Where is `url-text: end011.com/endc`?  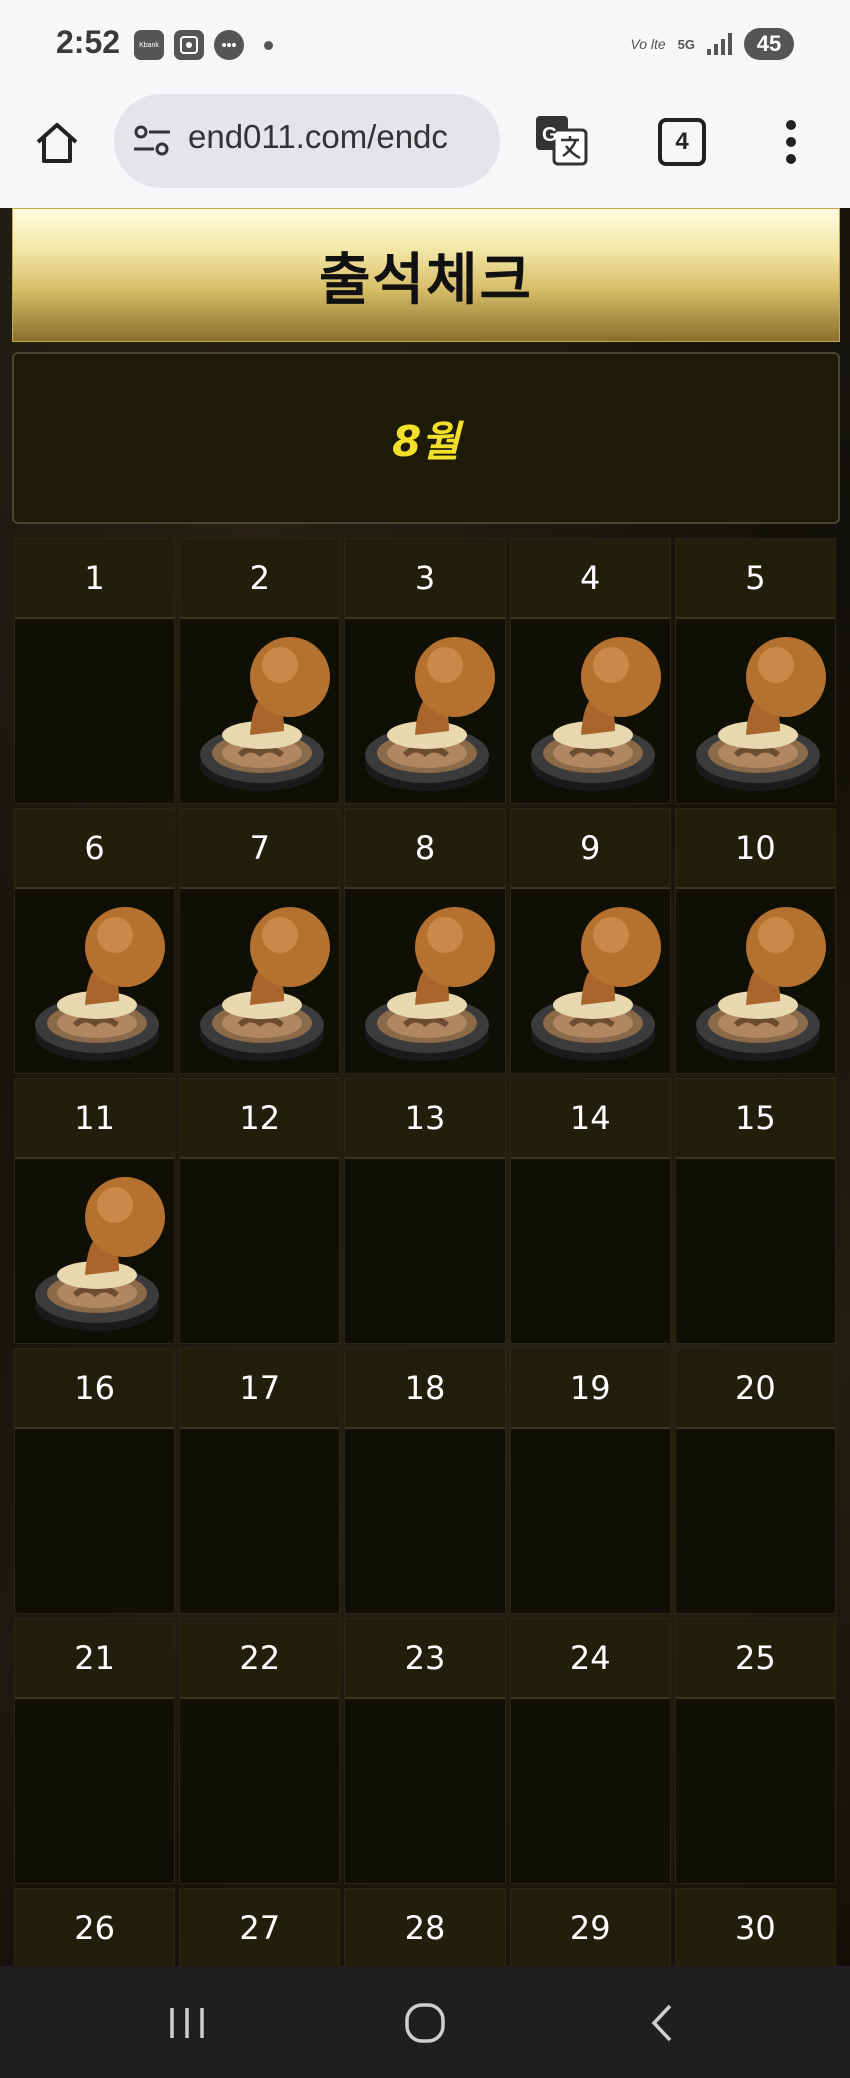 url-text: end011.com/endc is located at coordinates (338, 137).